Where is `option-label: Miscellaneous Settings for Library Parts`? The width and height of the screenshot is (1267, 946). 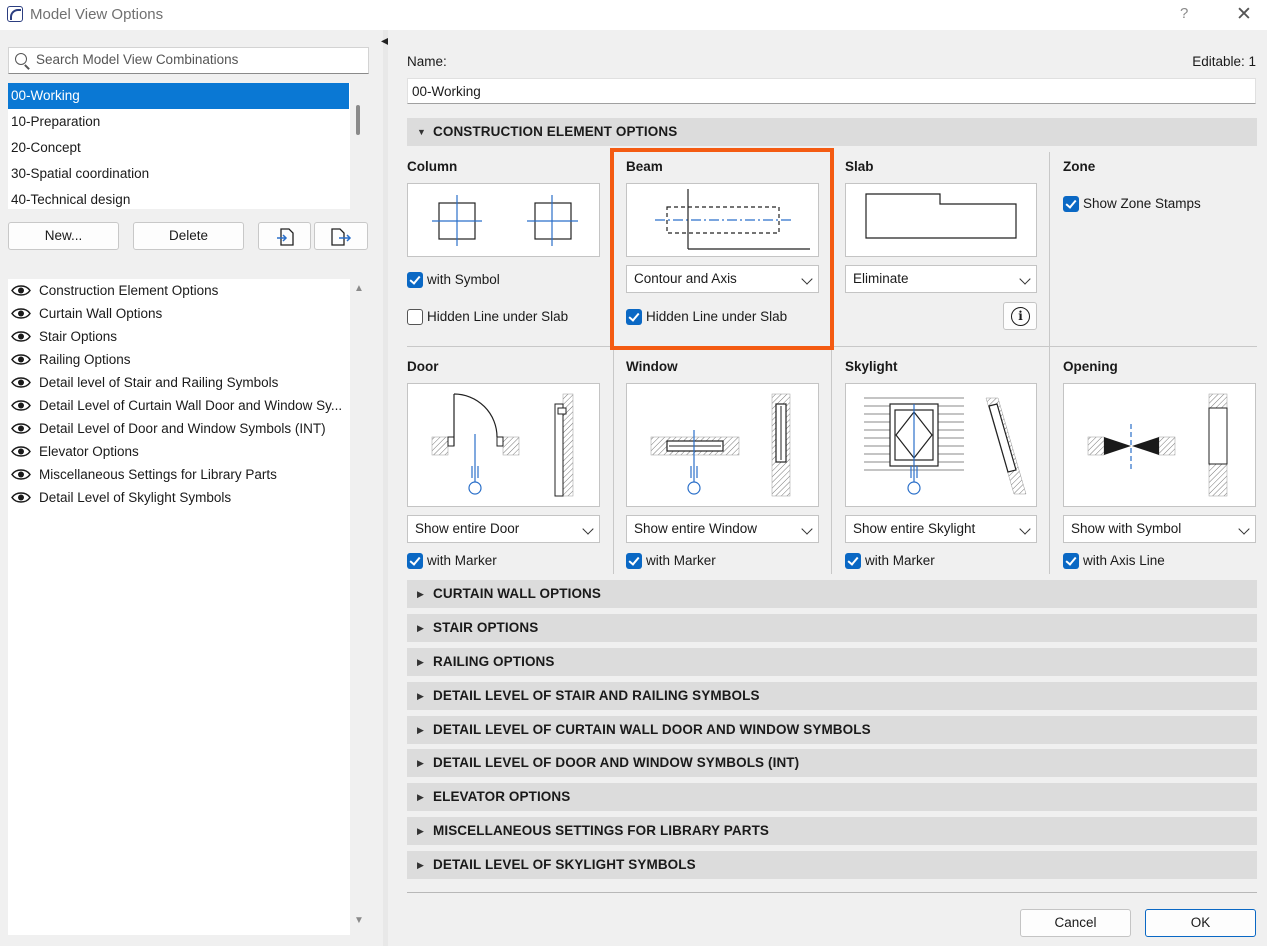 option-label: Miscellaneous Settings for Library Parts is located at coordinates (158, 474).